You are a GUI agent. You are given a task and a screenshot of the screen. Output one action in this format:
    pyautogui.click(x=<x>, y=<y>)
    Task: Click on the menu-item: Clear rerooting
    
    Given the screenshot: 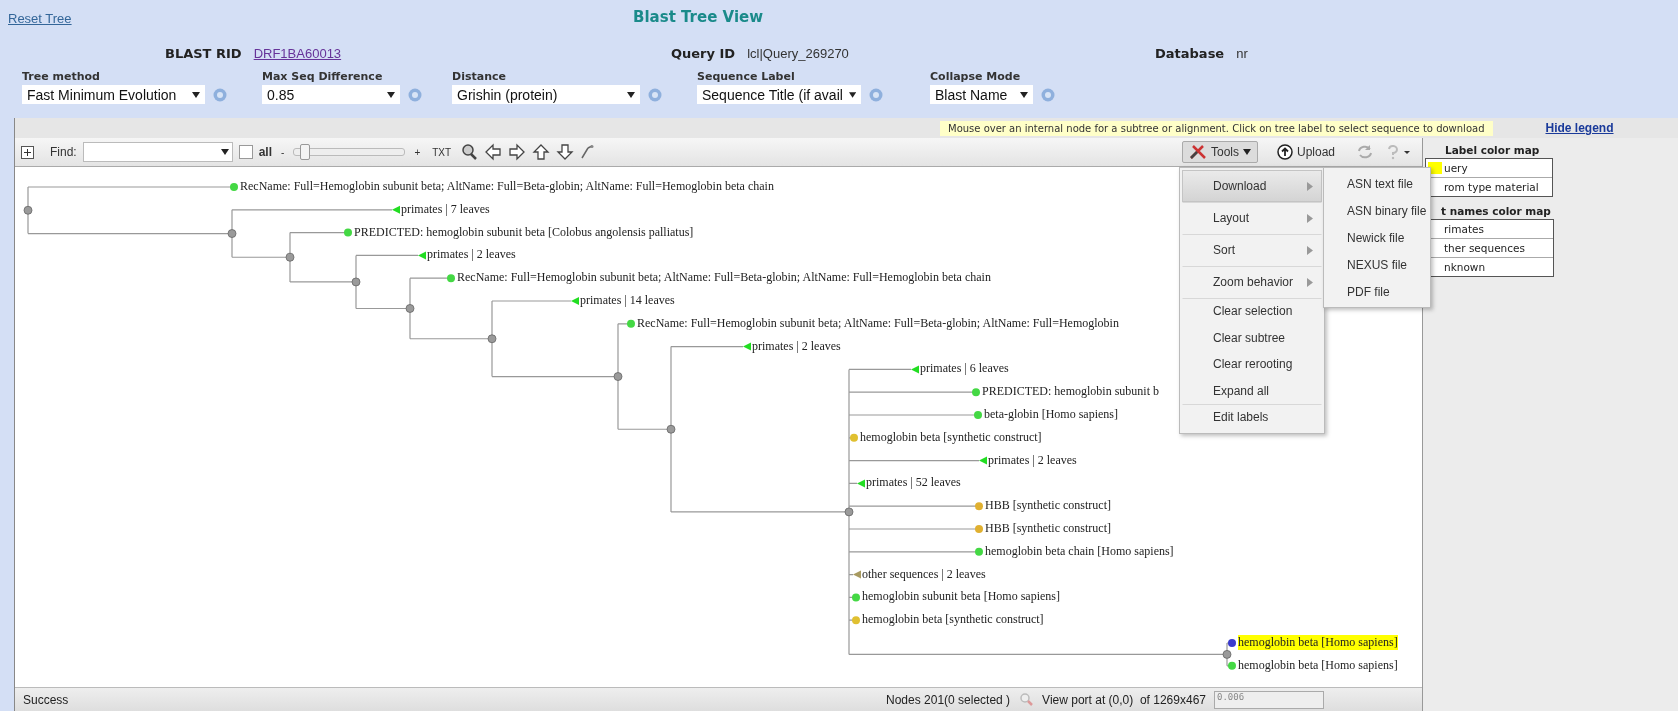 What is the action you would take?
    pyautogui.click(x=1252, y=364)
    